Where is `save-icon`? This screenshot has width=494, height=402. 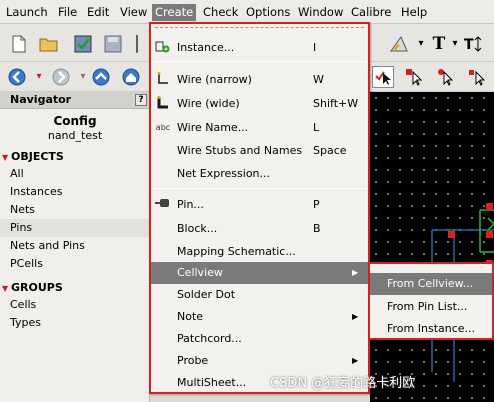 save-icon is located at coordinates (113, 44).